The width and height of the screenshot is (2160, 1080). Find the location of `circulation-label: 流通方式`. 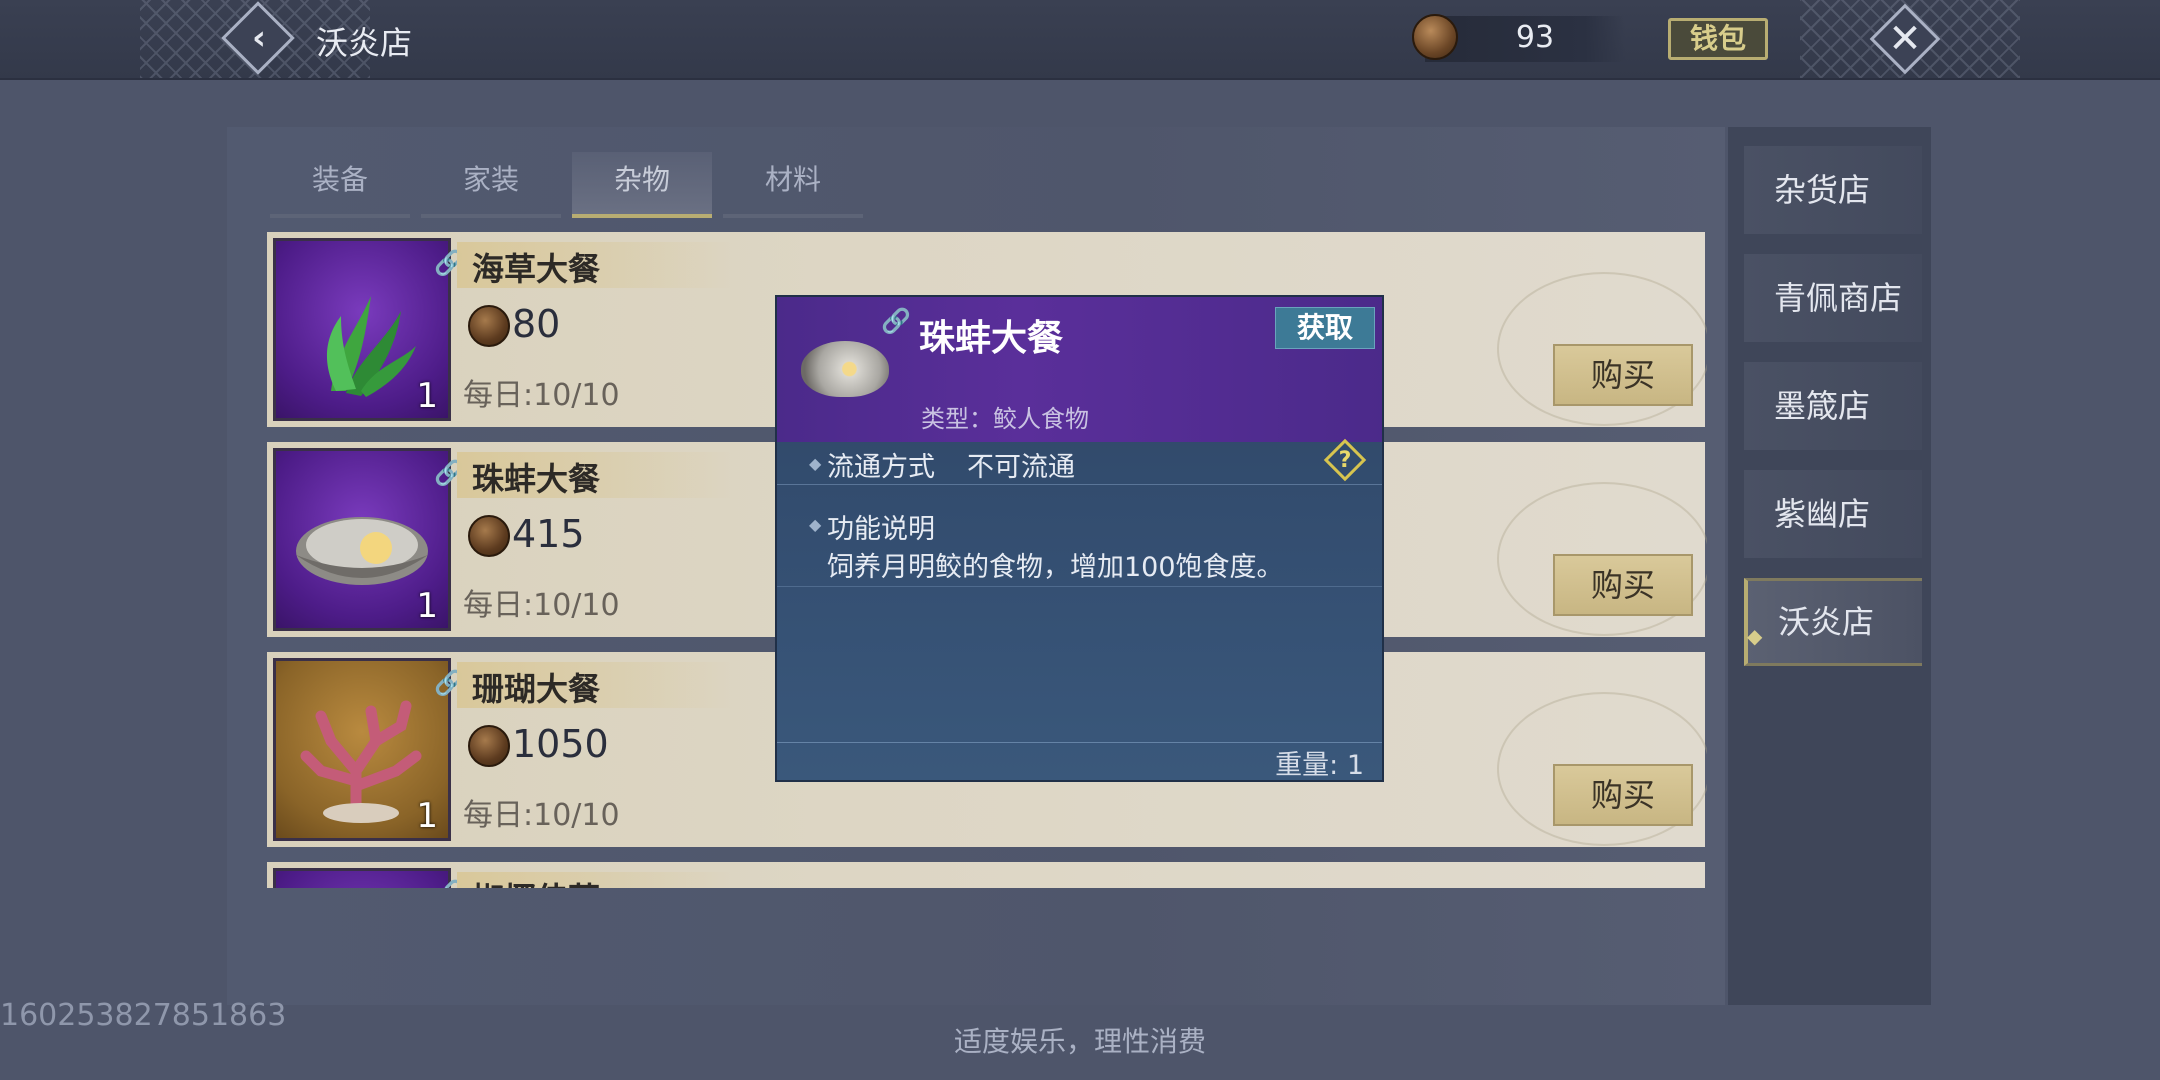

circulation-label: 流通方式 is located at coordinates (881, 467).